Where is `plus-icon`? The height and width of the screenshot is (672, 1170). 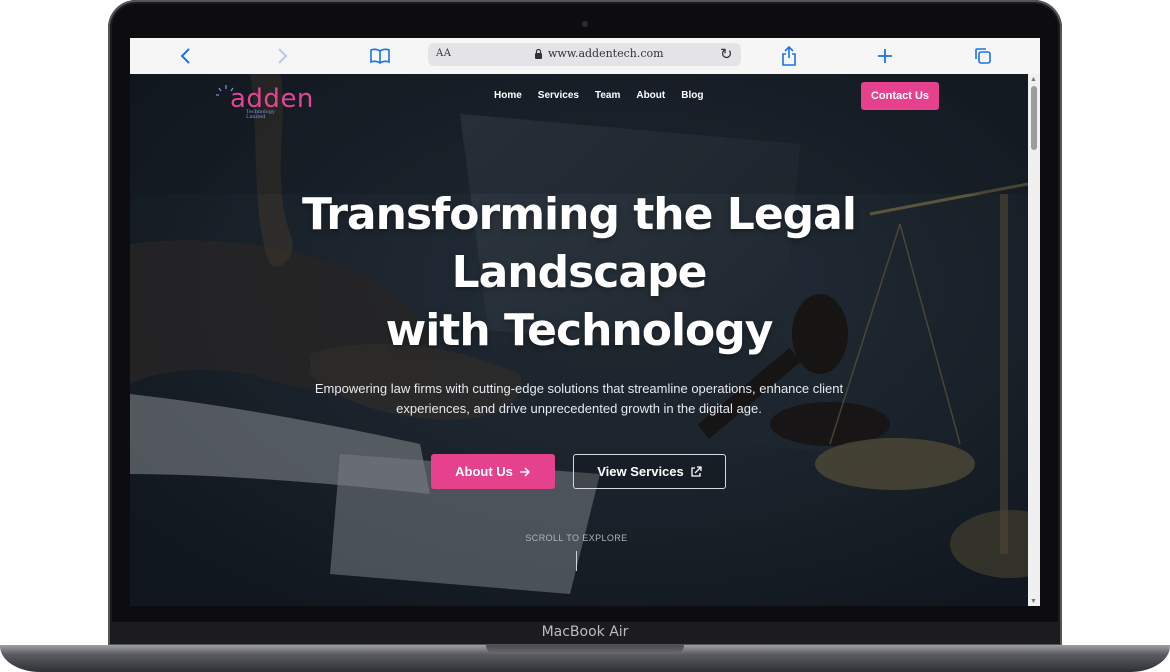 plus-icon is located at coordinates (885, 56).